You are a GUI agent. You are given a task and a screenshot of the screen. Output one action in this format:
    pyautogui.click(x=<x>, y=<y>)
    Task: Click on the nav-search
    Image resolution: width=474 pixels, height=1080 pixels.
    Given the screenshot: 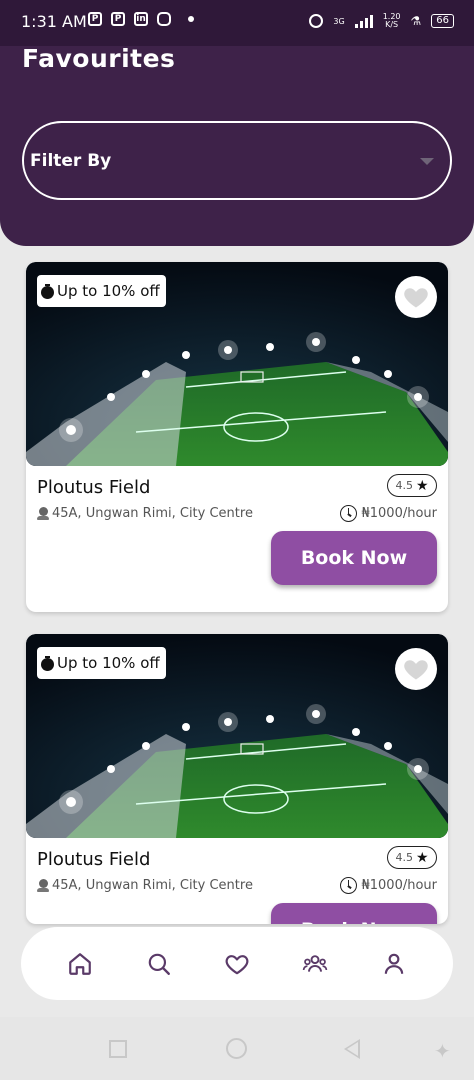 What is the action you would take?
    pyautogui.click(x=159, y=964)
    